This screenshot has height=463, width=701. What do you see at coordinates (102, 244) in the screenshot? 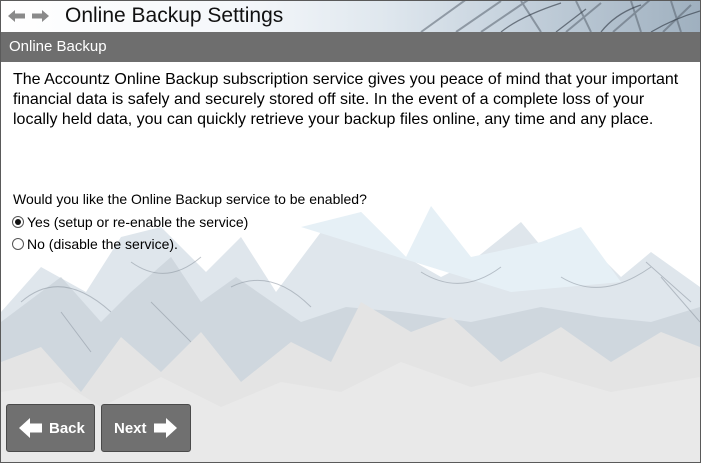
I see `option-no-label: No (disable the service).` at bounding box center [102, 244].